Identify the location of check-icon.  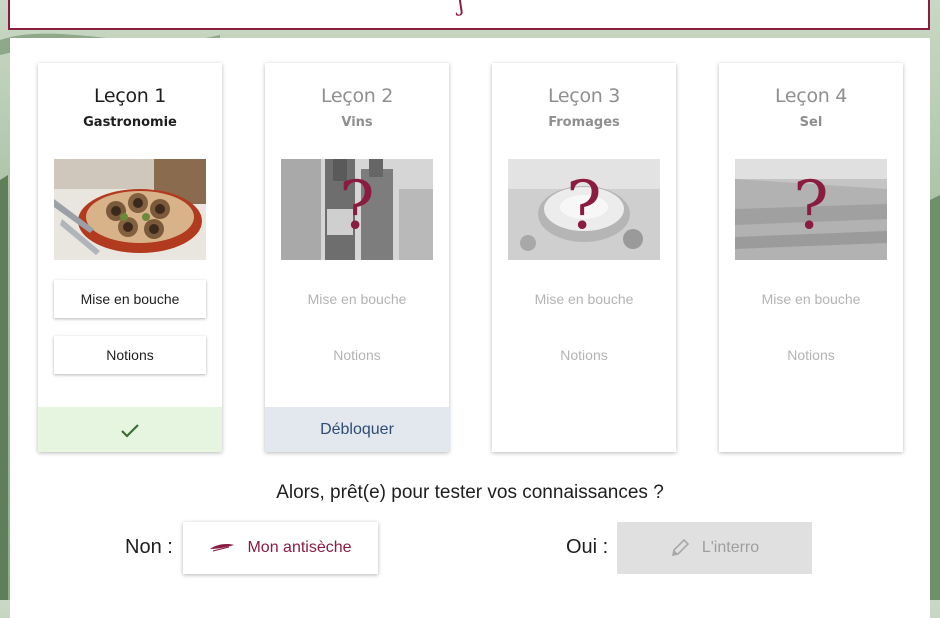
(130, 430).